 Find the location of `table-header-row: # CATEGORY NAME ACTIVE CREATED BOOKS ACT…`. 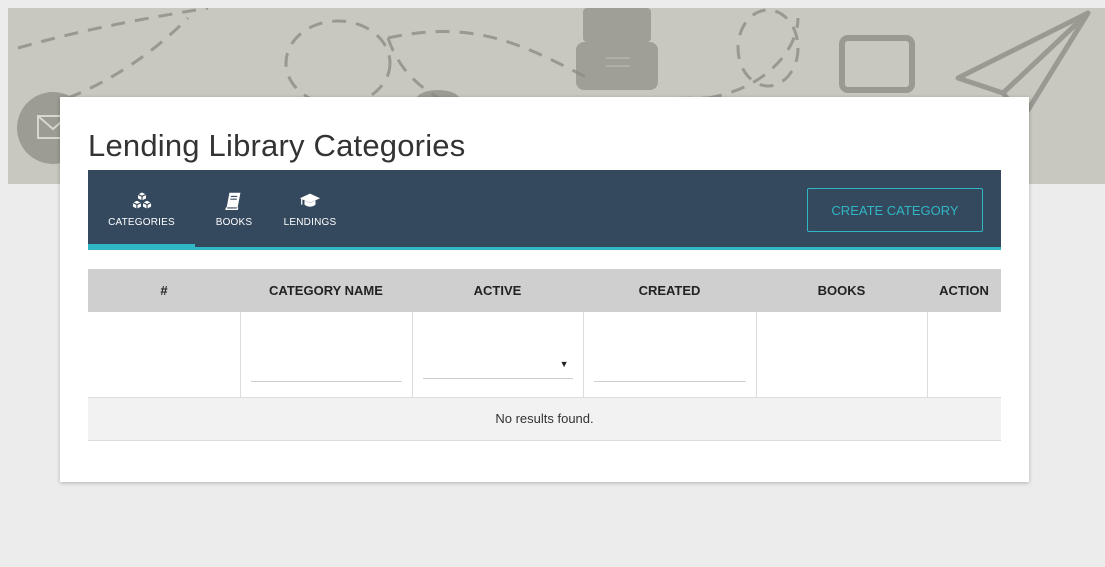

table-header-row: # CATEGORY NAME ACTIVE CREATED BOOKS ACT… is located at coordinates (544, 290).